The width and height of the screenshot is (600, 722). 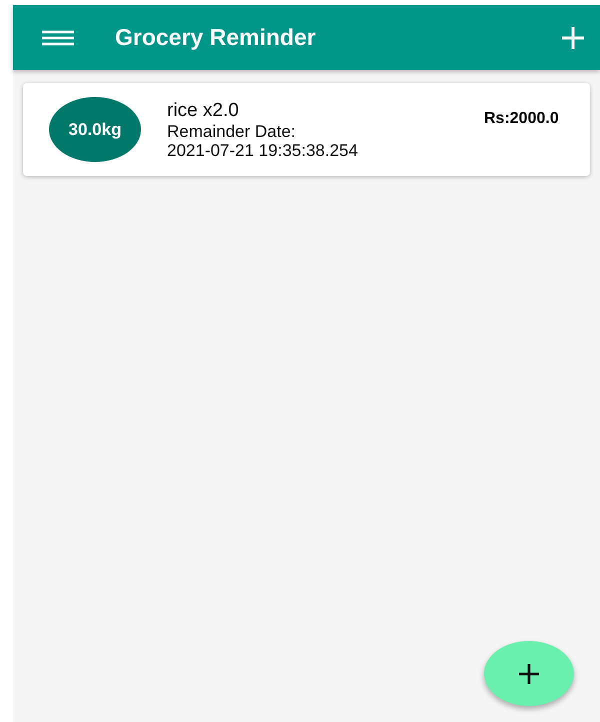 What do you see at coordinates (95, 129) in the screenshot?
I see `quantity-badge: 30.0kg` at bounding box center [95, 129].